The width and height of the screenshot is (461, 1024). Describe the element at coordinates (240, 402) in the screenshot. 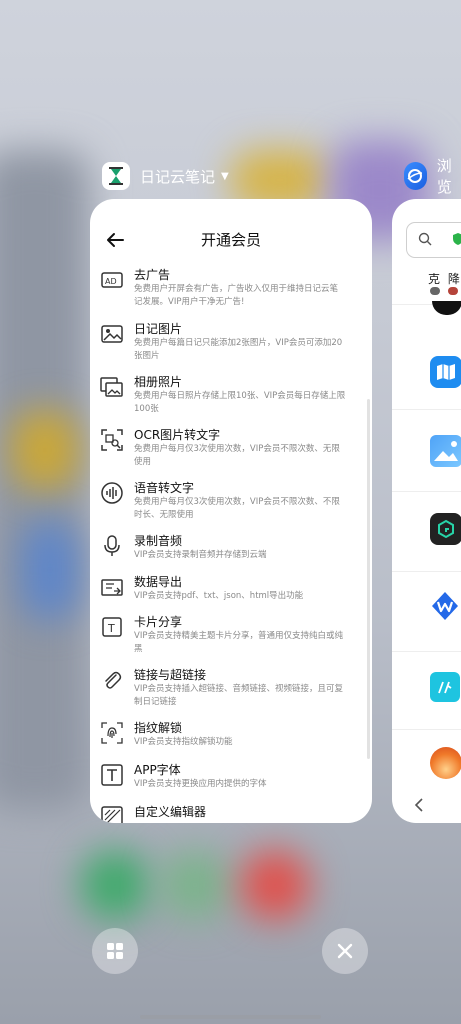

I see `feature-desc: 免费用户每日照片存储上限10张、VIP会员每日存储上限100张` at that location.